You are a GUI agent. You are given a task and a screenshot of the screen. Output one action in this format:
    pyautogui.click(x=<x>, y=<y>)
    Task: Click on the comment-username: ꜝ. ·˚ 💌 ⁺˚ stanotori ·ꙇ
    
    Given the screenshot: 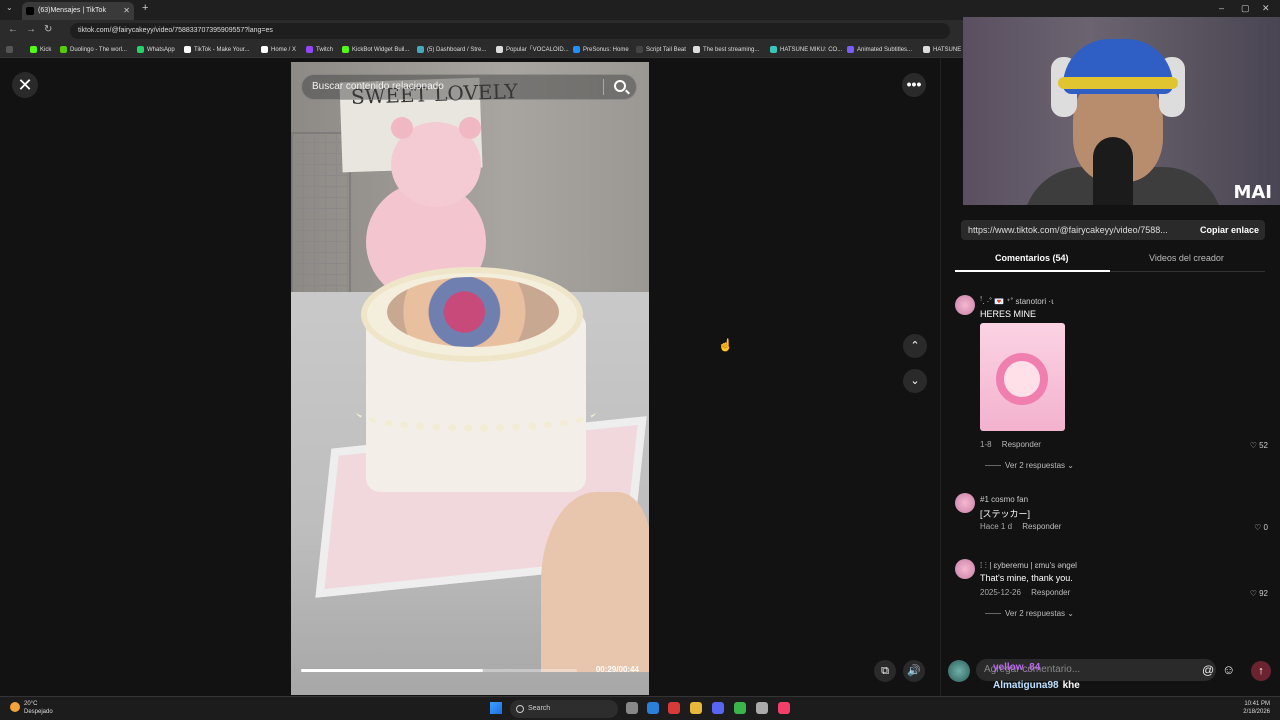 What is the action you would take?
    pyautogui.click(x=1017, y=301)
    